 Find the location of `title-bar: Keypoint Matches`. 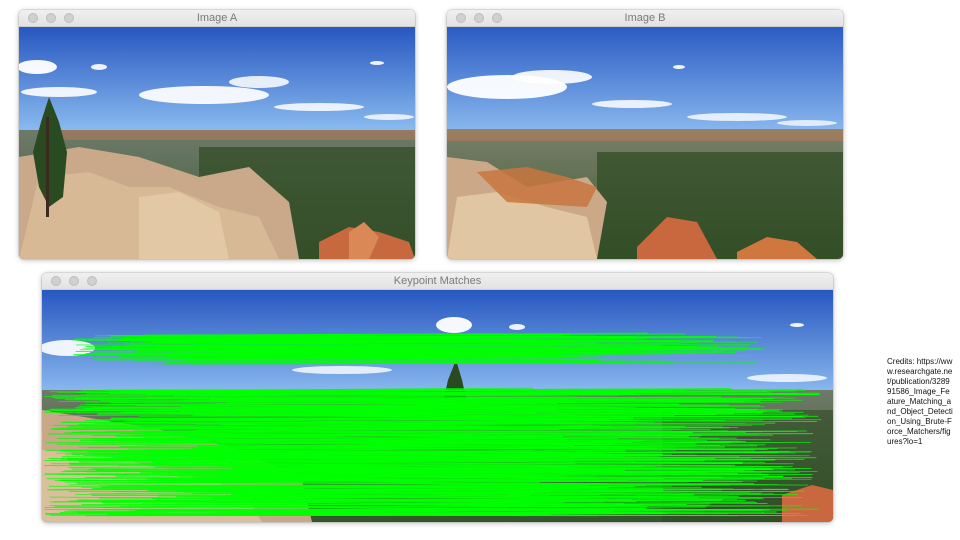

title-bar: Keypoint Matches is located at coordinates (437, 281).